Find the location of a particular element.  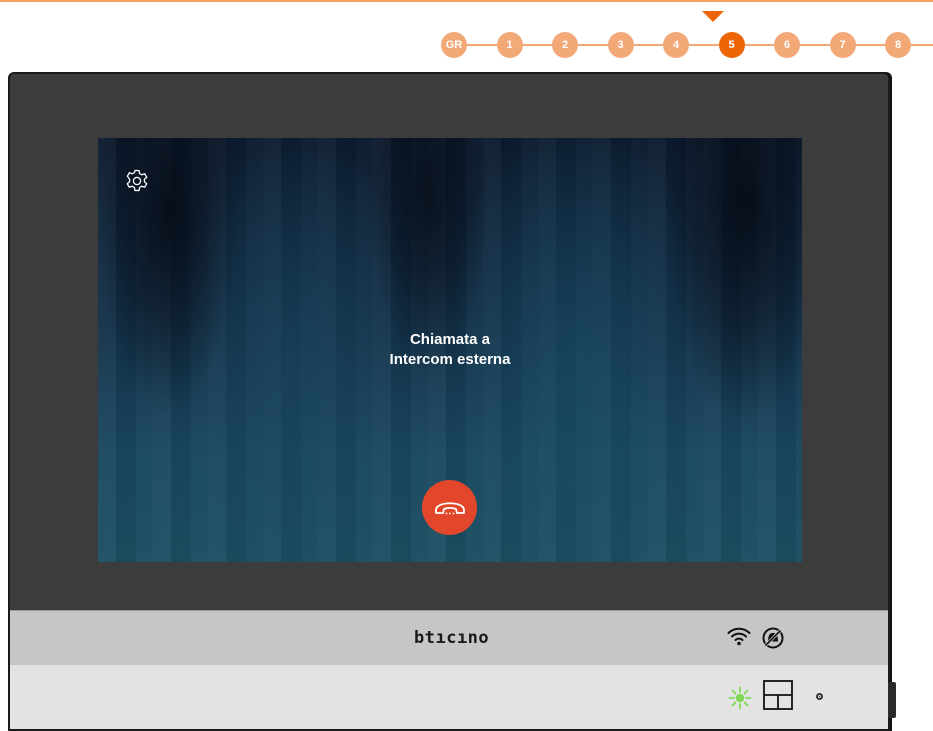

step-2: 2 is located at coordinates (565, 45).